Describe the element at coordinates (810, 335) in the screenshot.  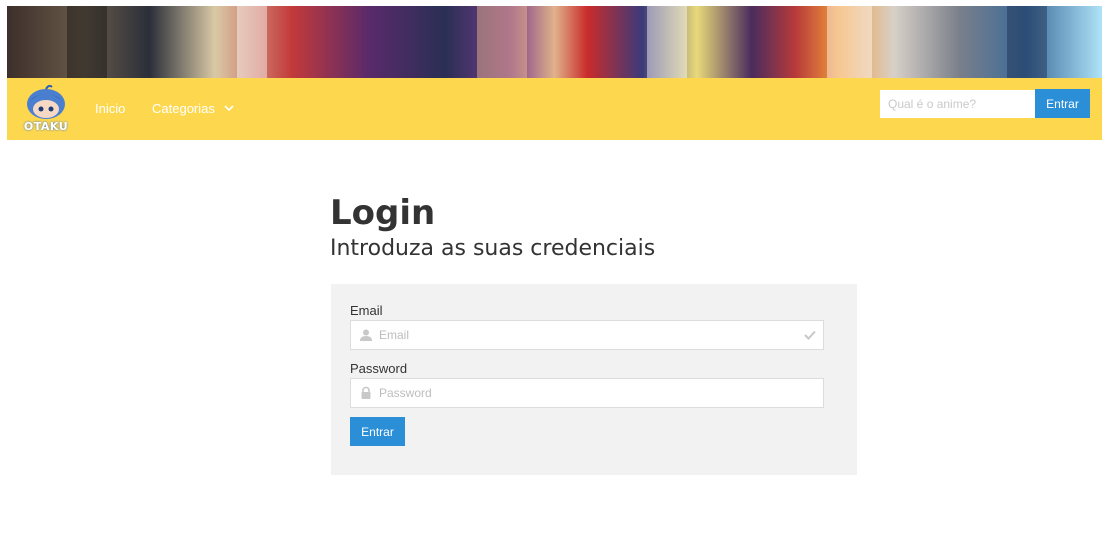
I see `check-icon` at that location.